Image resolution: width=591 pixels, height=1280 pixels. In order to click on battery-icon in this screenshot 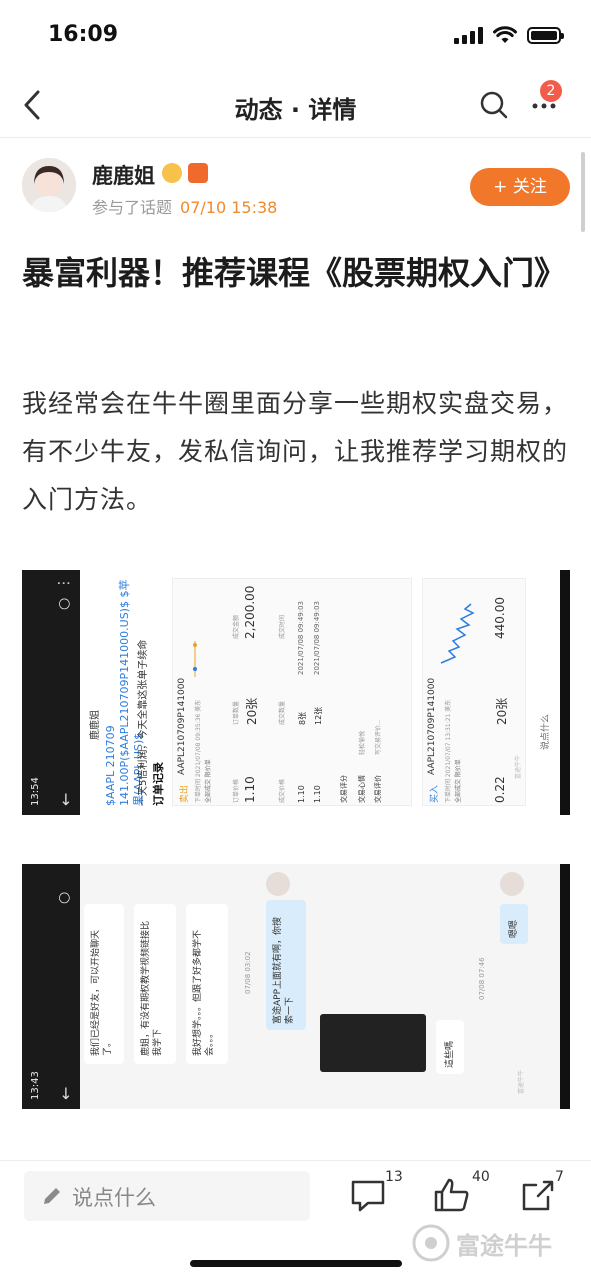, I will do `click(545, 35)`.